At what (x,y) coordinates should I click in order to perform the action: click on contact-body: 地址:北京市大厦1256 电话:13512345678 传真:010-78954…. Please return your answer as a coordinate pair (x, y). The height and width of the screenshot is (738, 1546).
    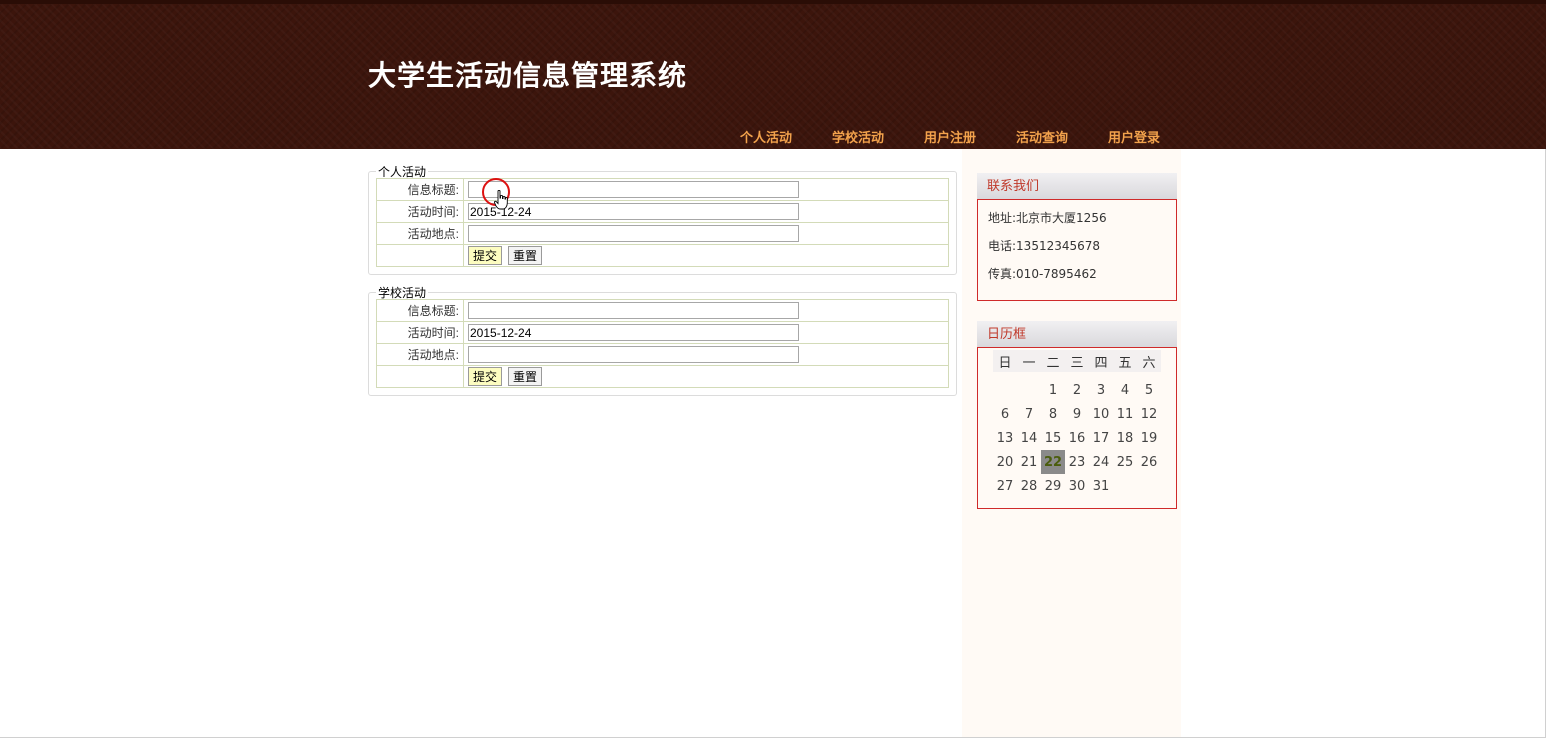
    Looking at the image, I should click on (1077, 250).